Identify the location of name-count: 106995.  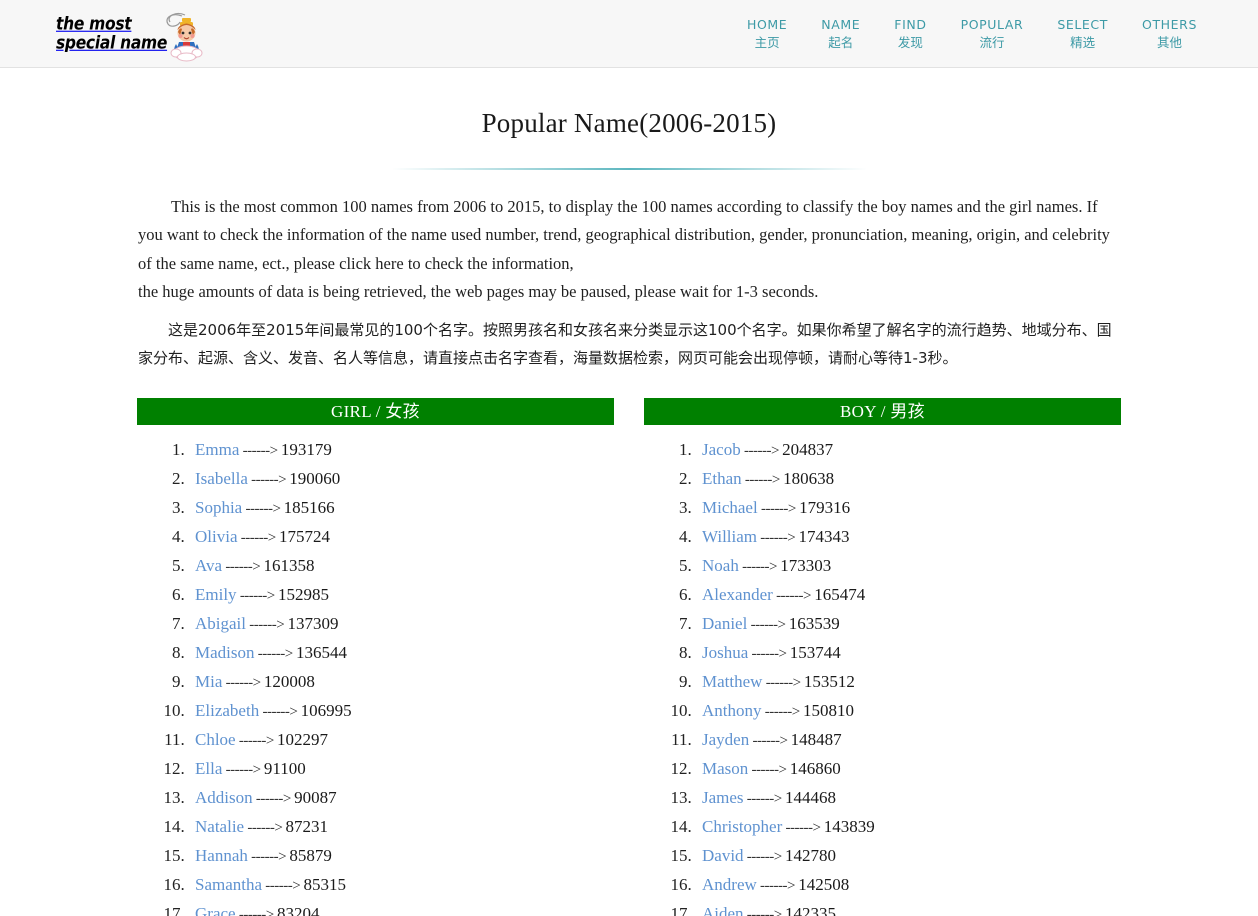
(326, 710).